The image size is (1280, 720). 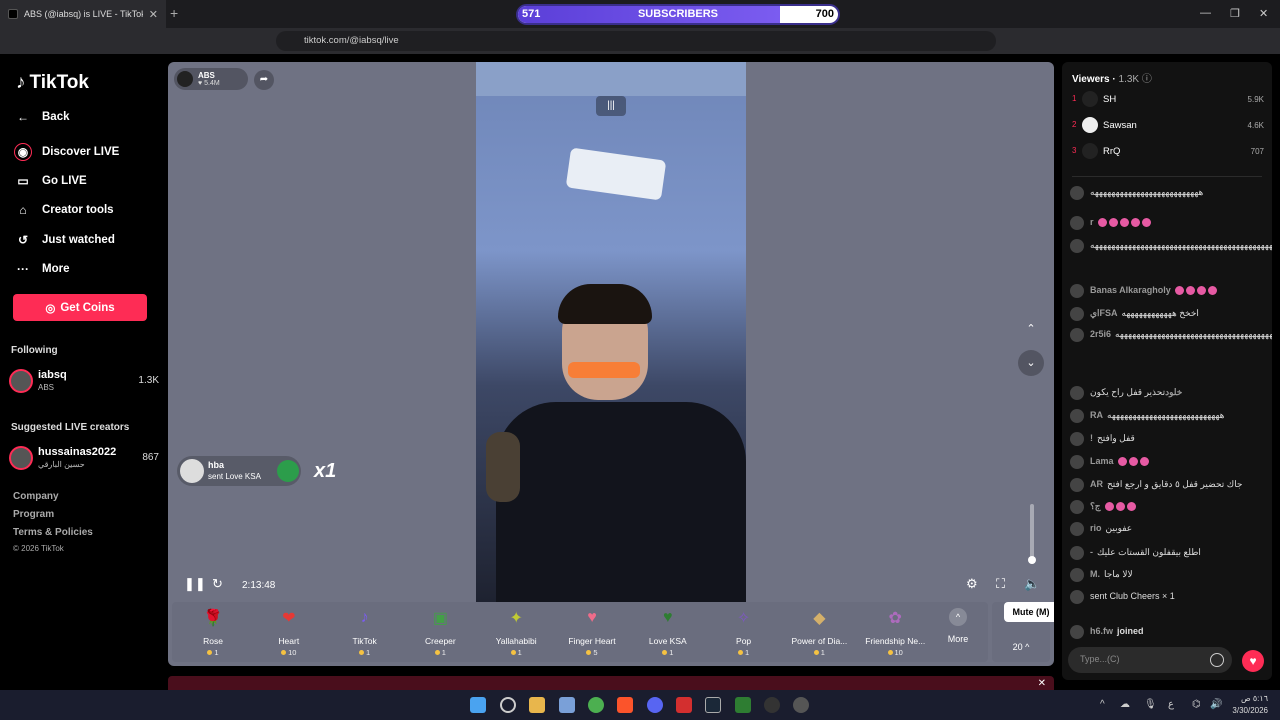 I want to click on sidebar-item-label: More, so click(x=56, y=269).